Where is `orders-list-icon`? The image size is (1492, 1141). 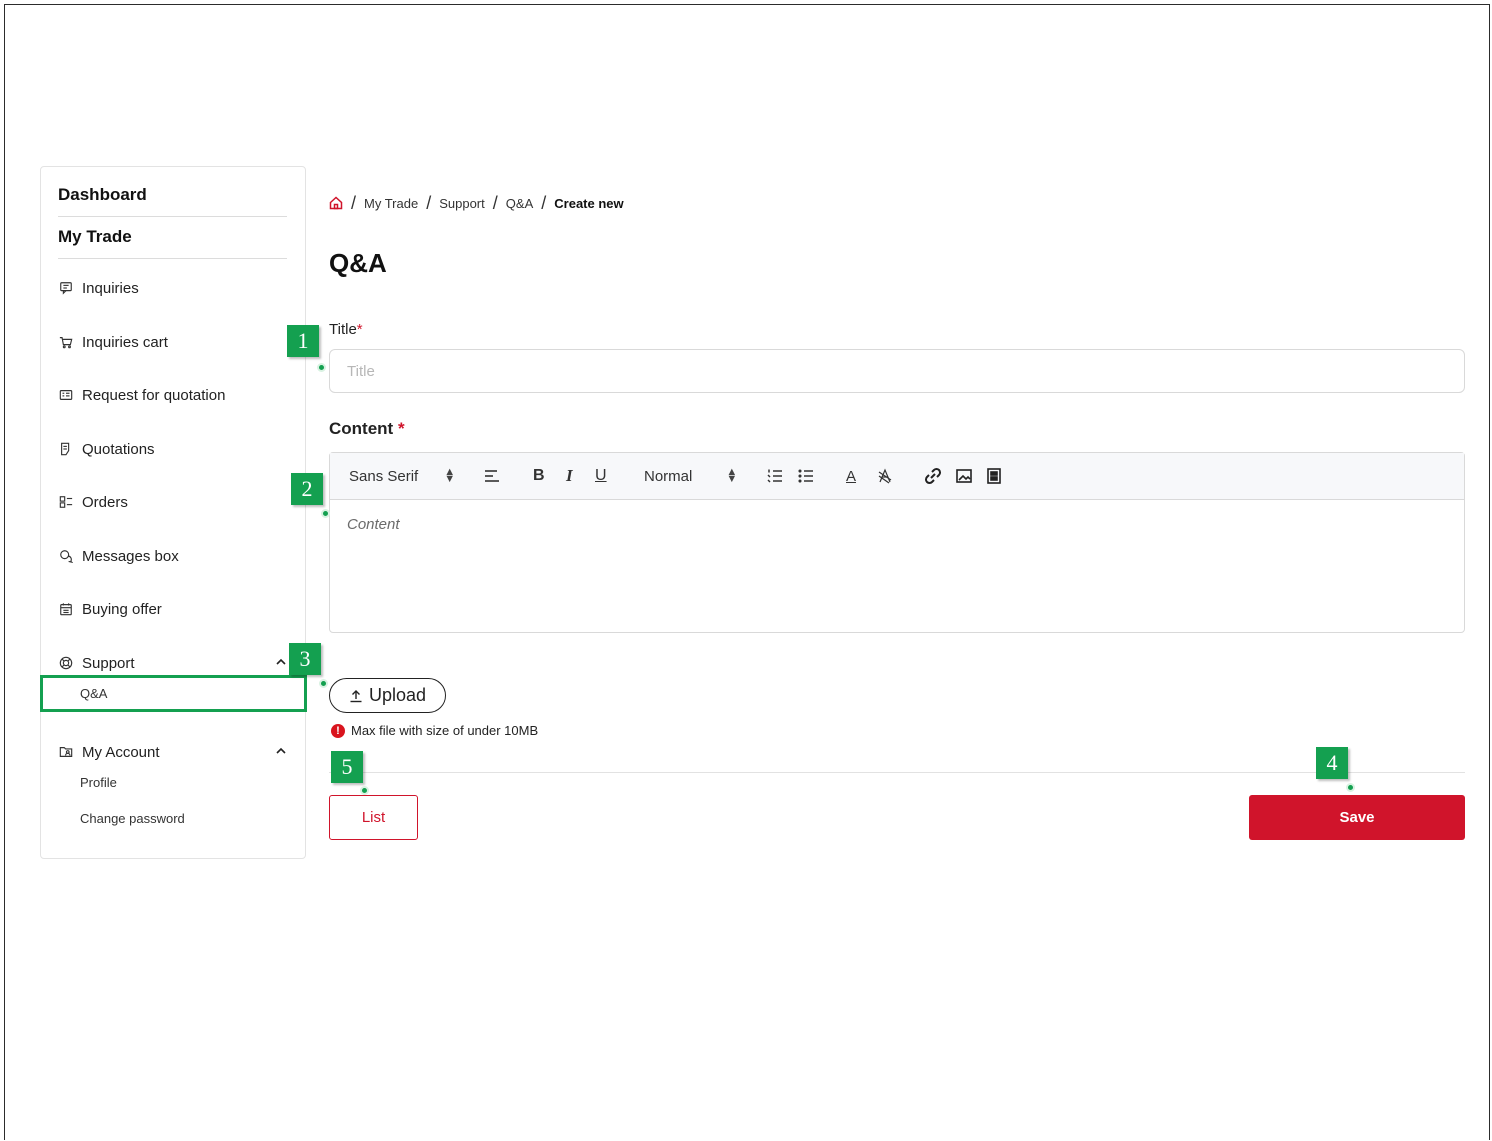 orders-list-icon is located at coordinates (66, 502).